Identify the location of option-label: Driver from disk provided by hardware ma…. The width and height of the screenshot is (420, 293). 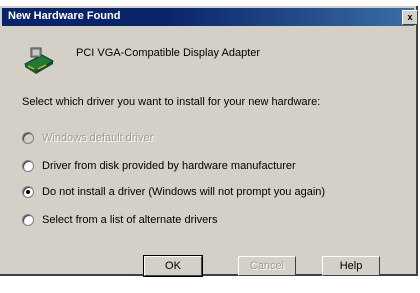
(169, 166).